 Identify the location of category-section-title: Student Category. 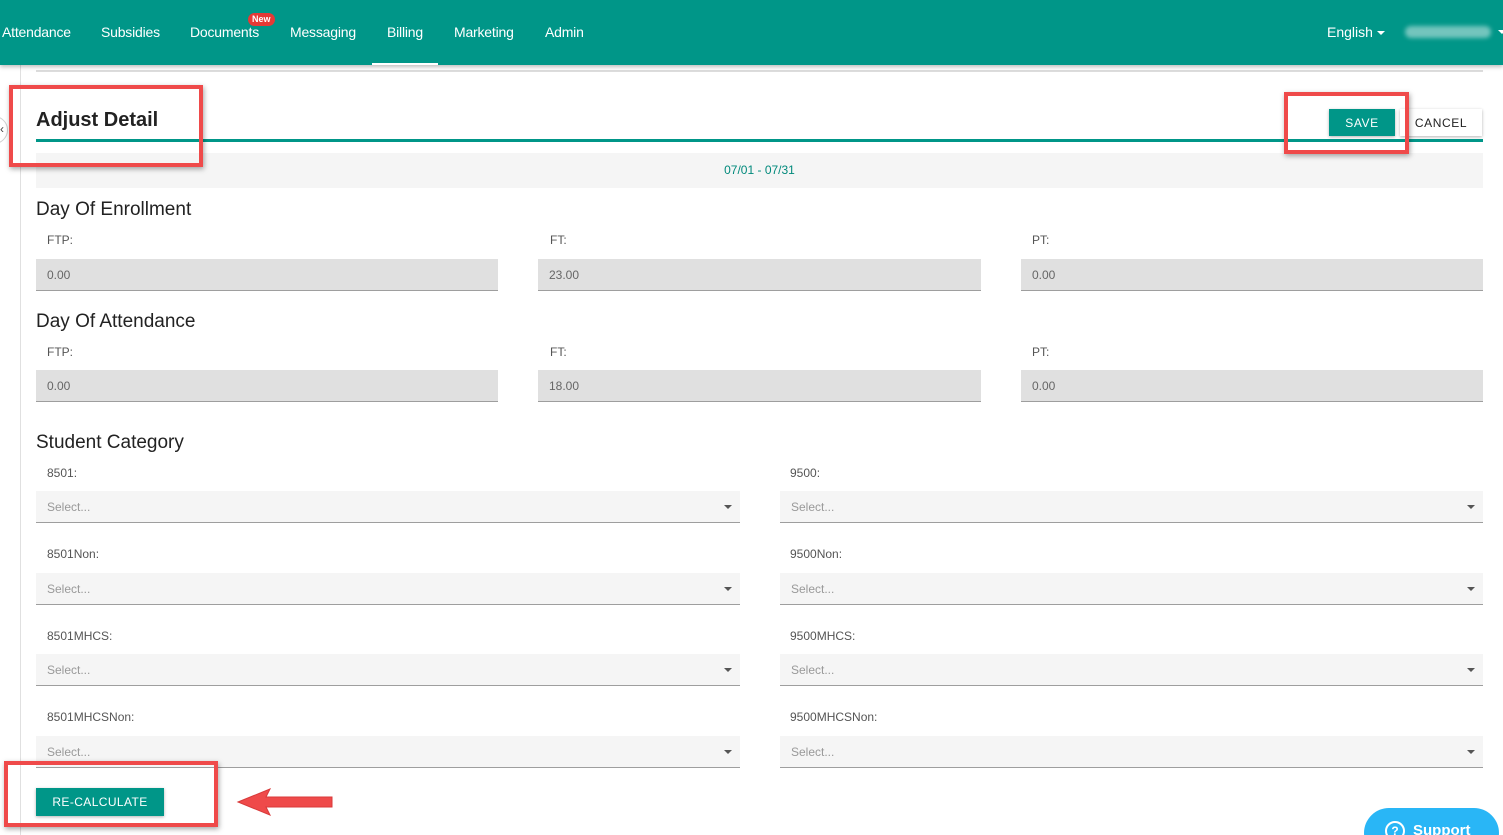
(110, 442).